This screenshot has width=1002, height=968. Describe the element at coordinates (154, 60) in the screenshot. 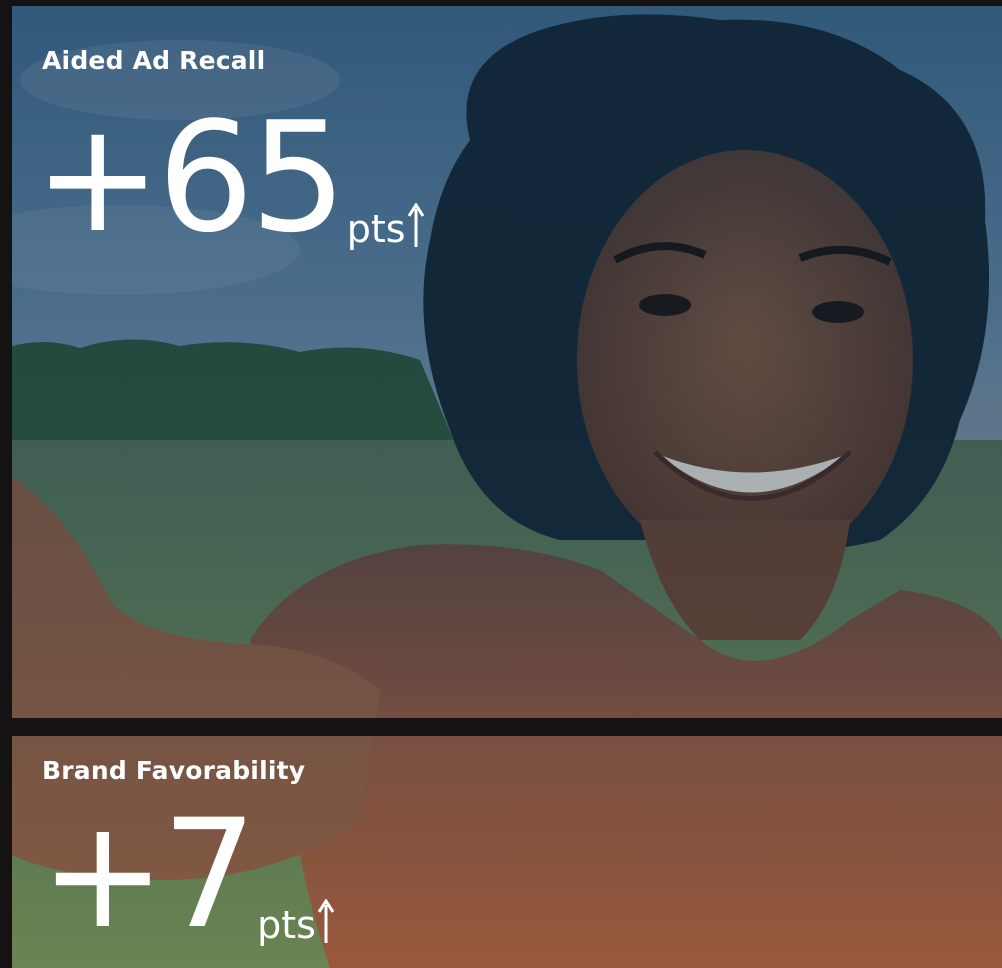

I see `metric-label: Aided Ad Recall` at that location.